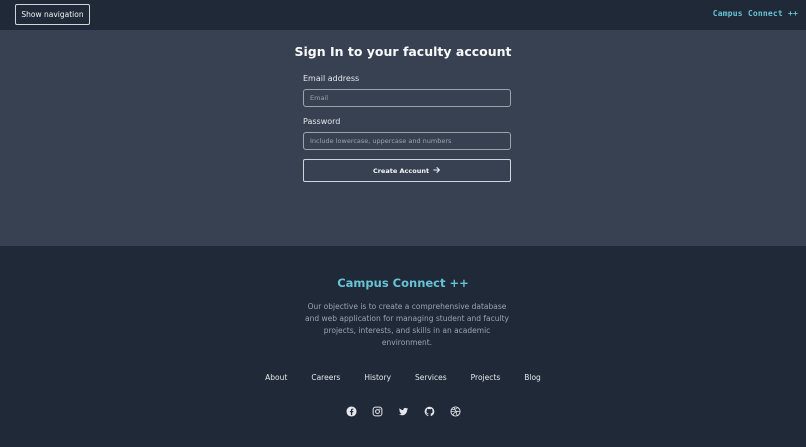  What do you see at coordinates (407, 98) in the screenshot?
I see `email-field` at bounding box center [407, 98].